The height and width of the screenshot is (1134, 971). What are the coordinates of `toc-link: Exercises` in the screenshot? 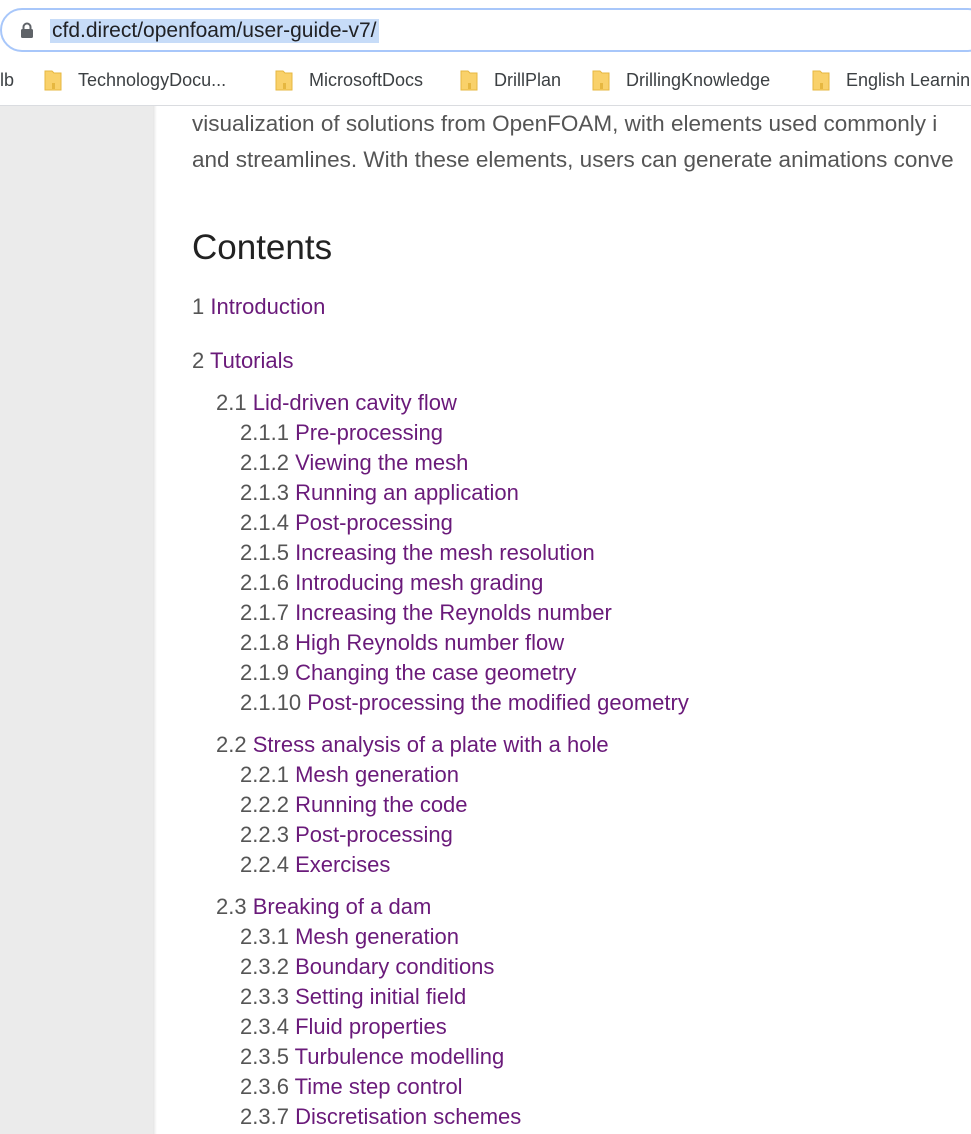 It's located at (342, 864).